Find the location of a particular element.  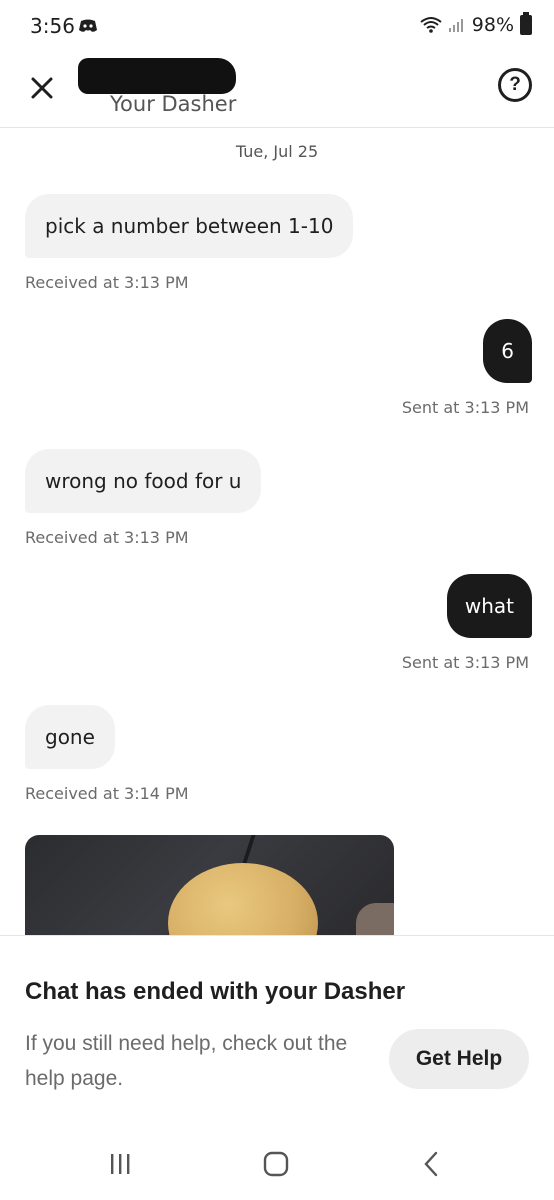

message-bubble-incoming: wrong no food for u is located at coordinates (143, 481).